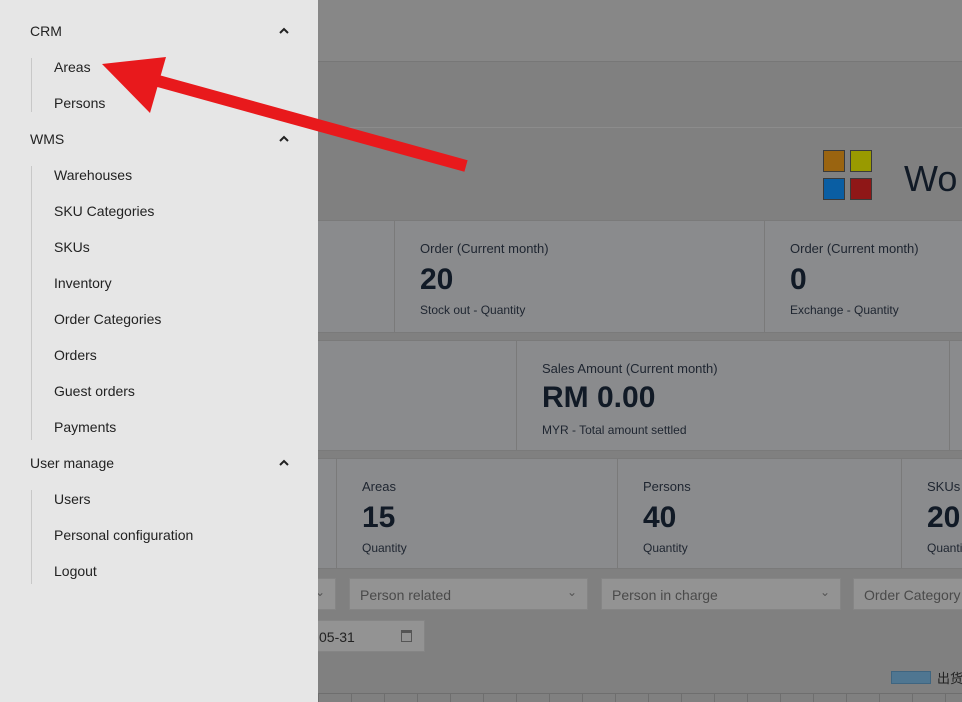 The height and width of the screenshot is (702, 962). Describe the element at coordinates (640, 95) in the screenshot. I see `tabs-band` at that location.